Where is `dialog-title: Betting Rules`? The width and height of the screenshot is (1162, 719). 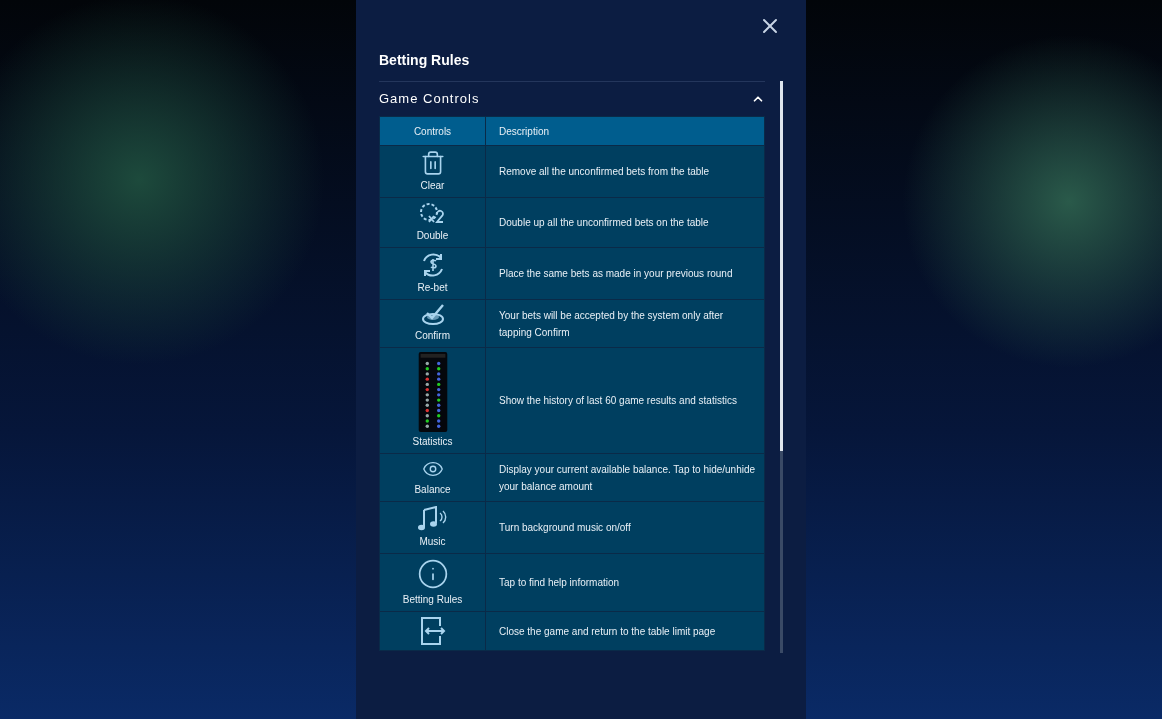 dialog-title: Betting Rules is located at coordinates (424, 60).